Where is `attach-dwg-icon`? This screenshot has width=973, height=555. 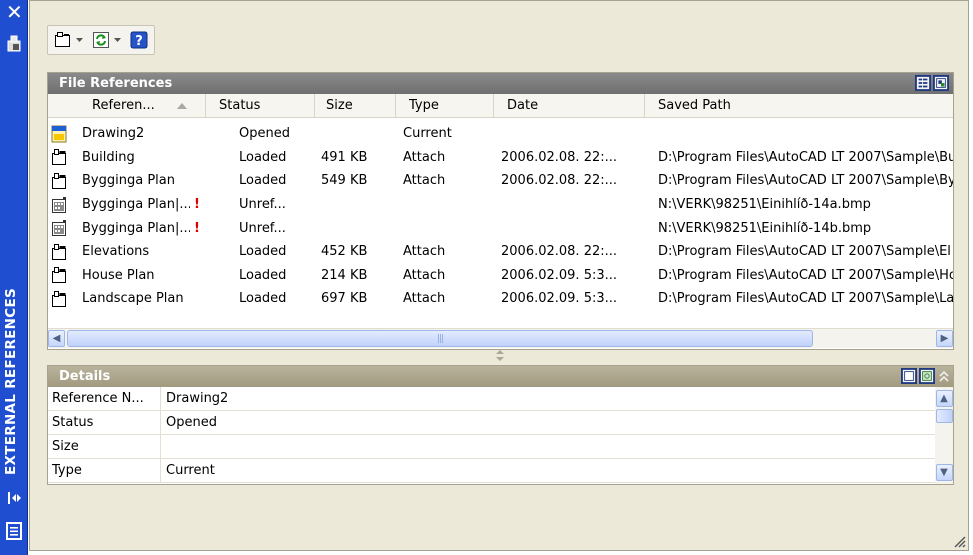 attach-dwg-icon is located at coordinates (62, 39).